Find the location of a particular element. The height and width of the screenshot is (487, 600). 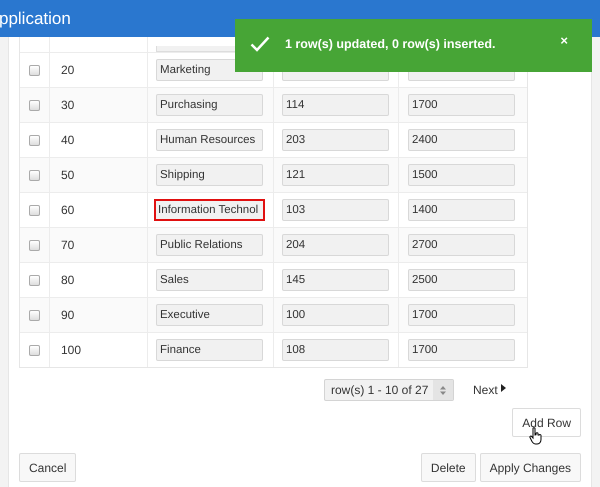

cancel-button: Cancel is located at coordinates (47, 467).